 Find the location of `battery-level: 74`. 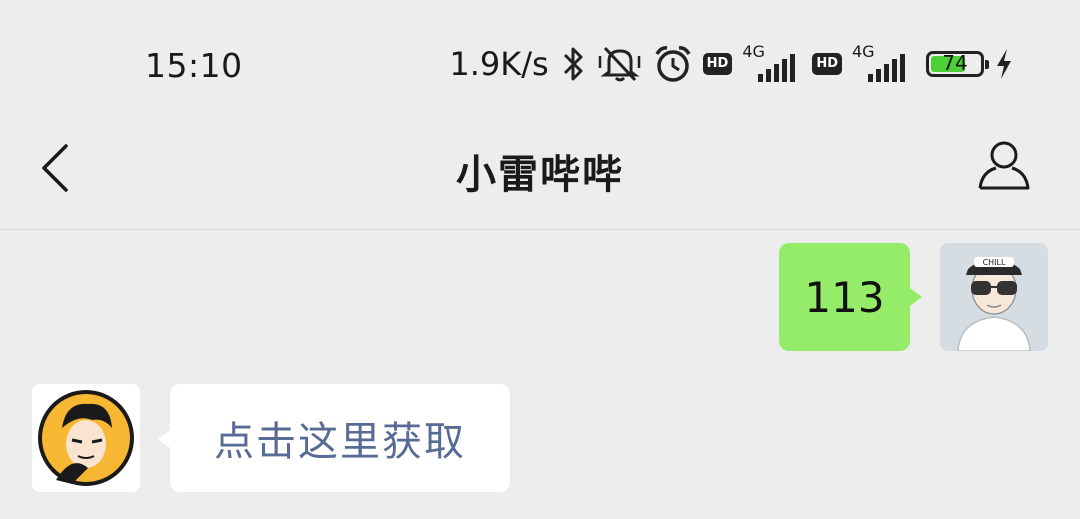

battery-level: 74 is located at coordinates (955, 63).